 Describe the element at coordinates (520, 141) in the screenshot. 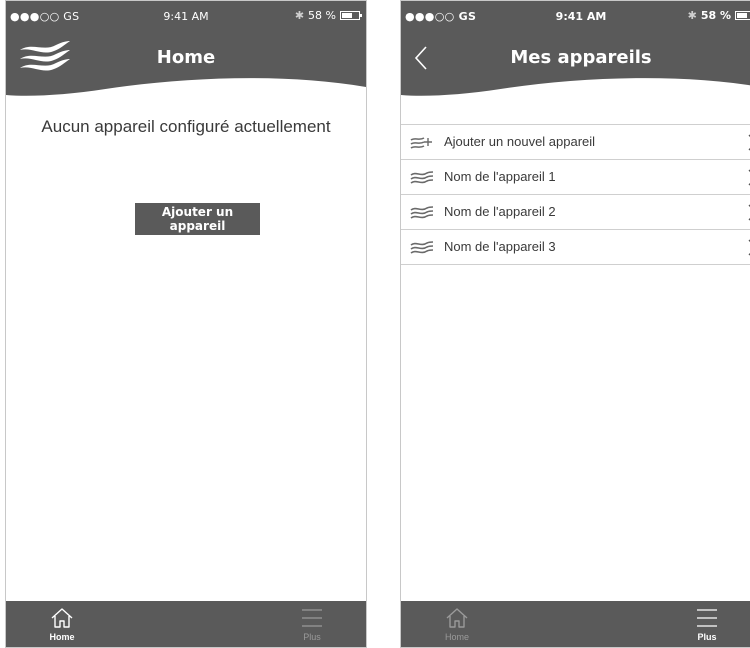

I see `list-item-label: Ajouter un nouvel appareil` at that location.